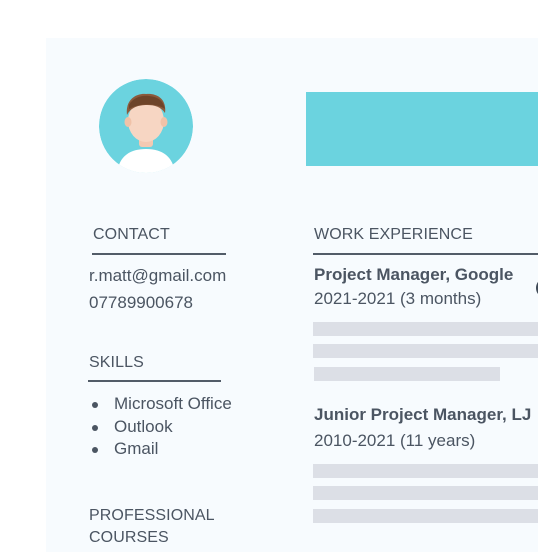 This screenshot has height=552, width=538. I want to click on skills-list: Microsoft Office Outlook Gmail, so click(160, 427).